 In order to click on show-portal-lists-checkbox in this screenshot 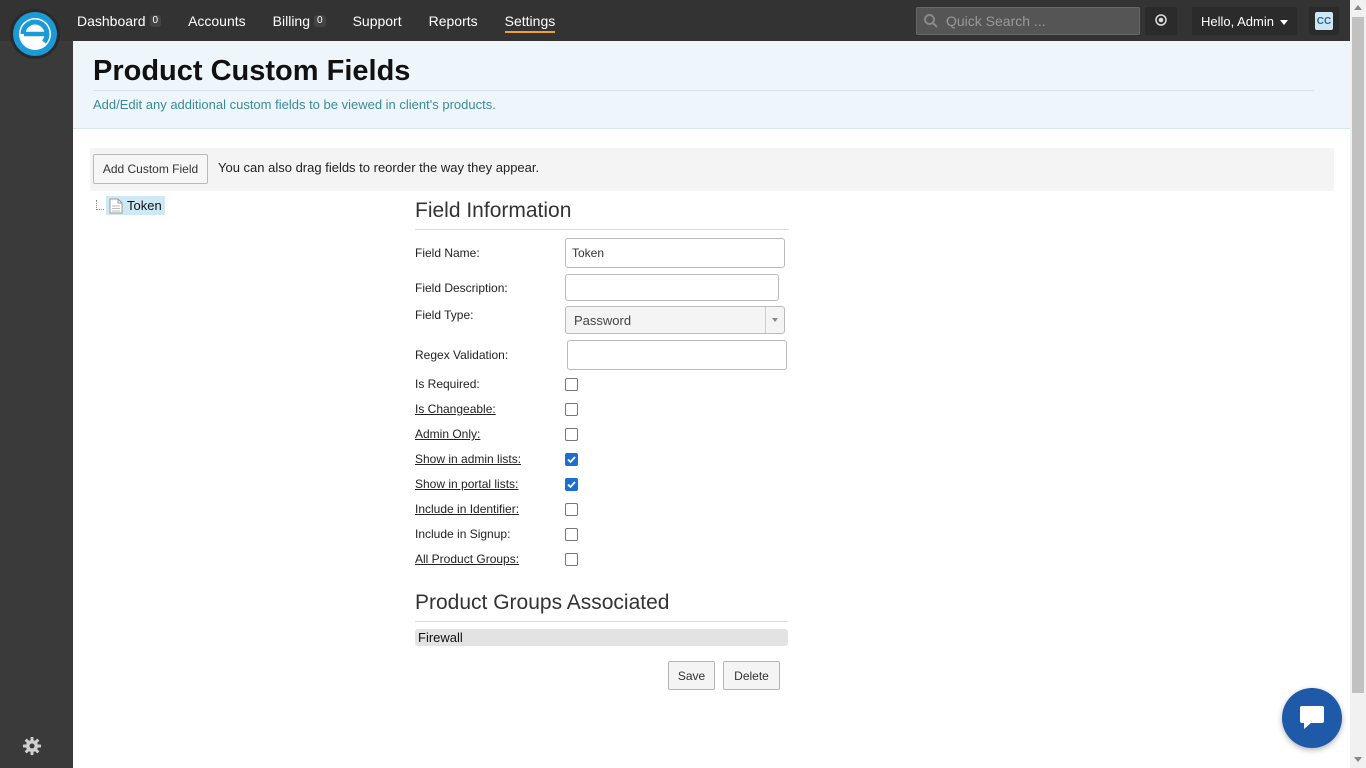, I will do `click(571, 484)`.